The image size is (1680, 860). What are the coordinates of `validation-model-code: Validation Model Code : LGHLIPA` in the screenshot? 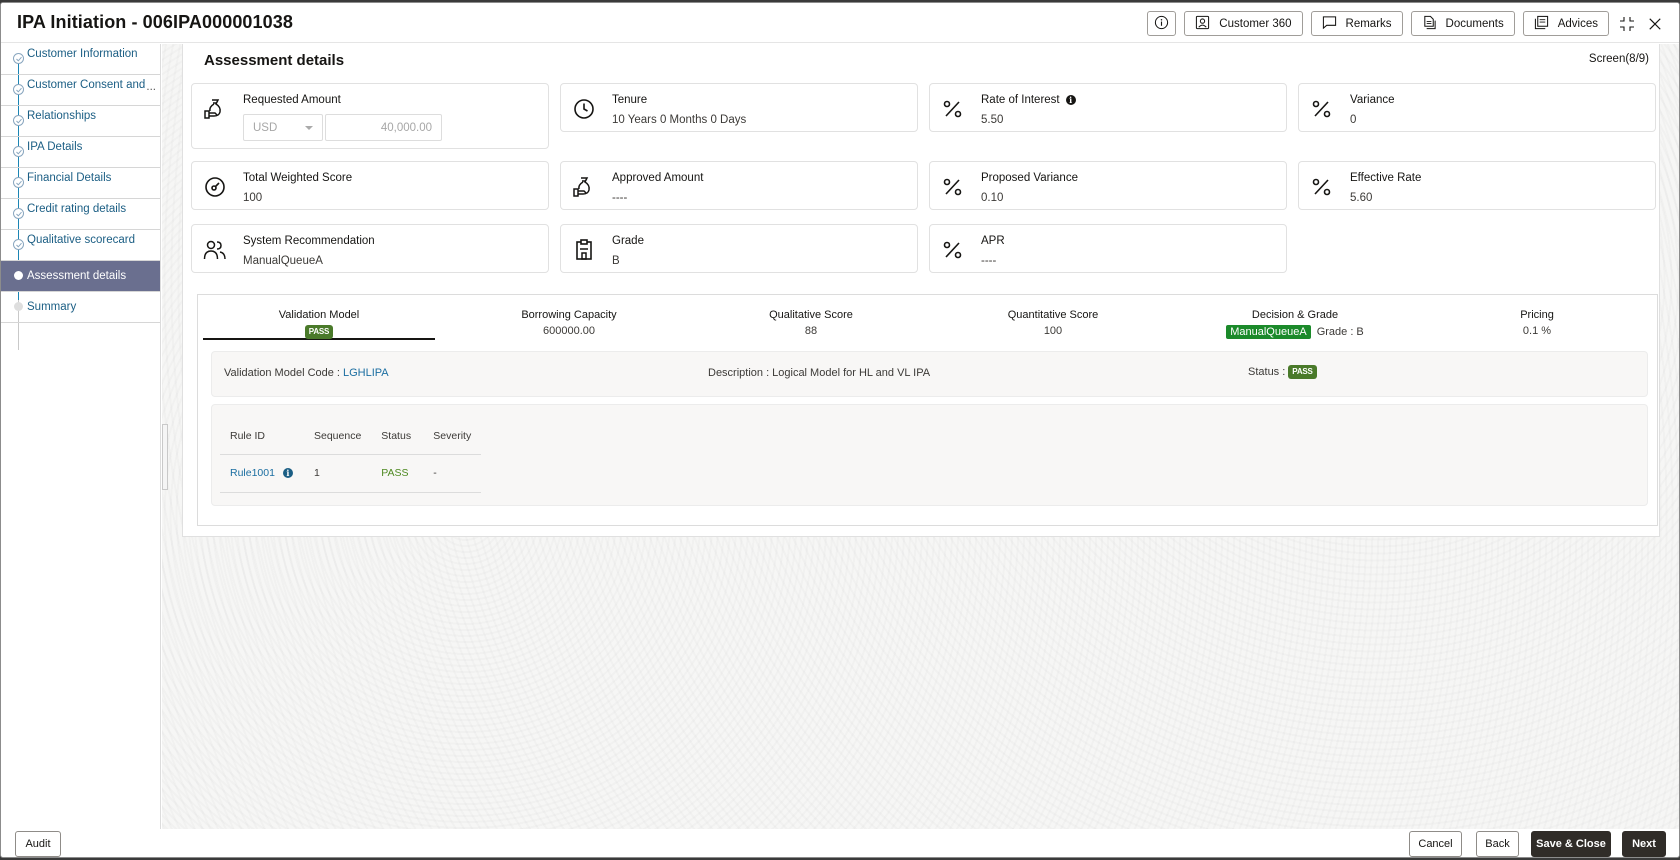 It's located at (306, 373).